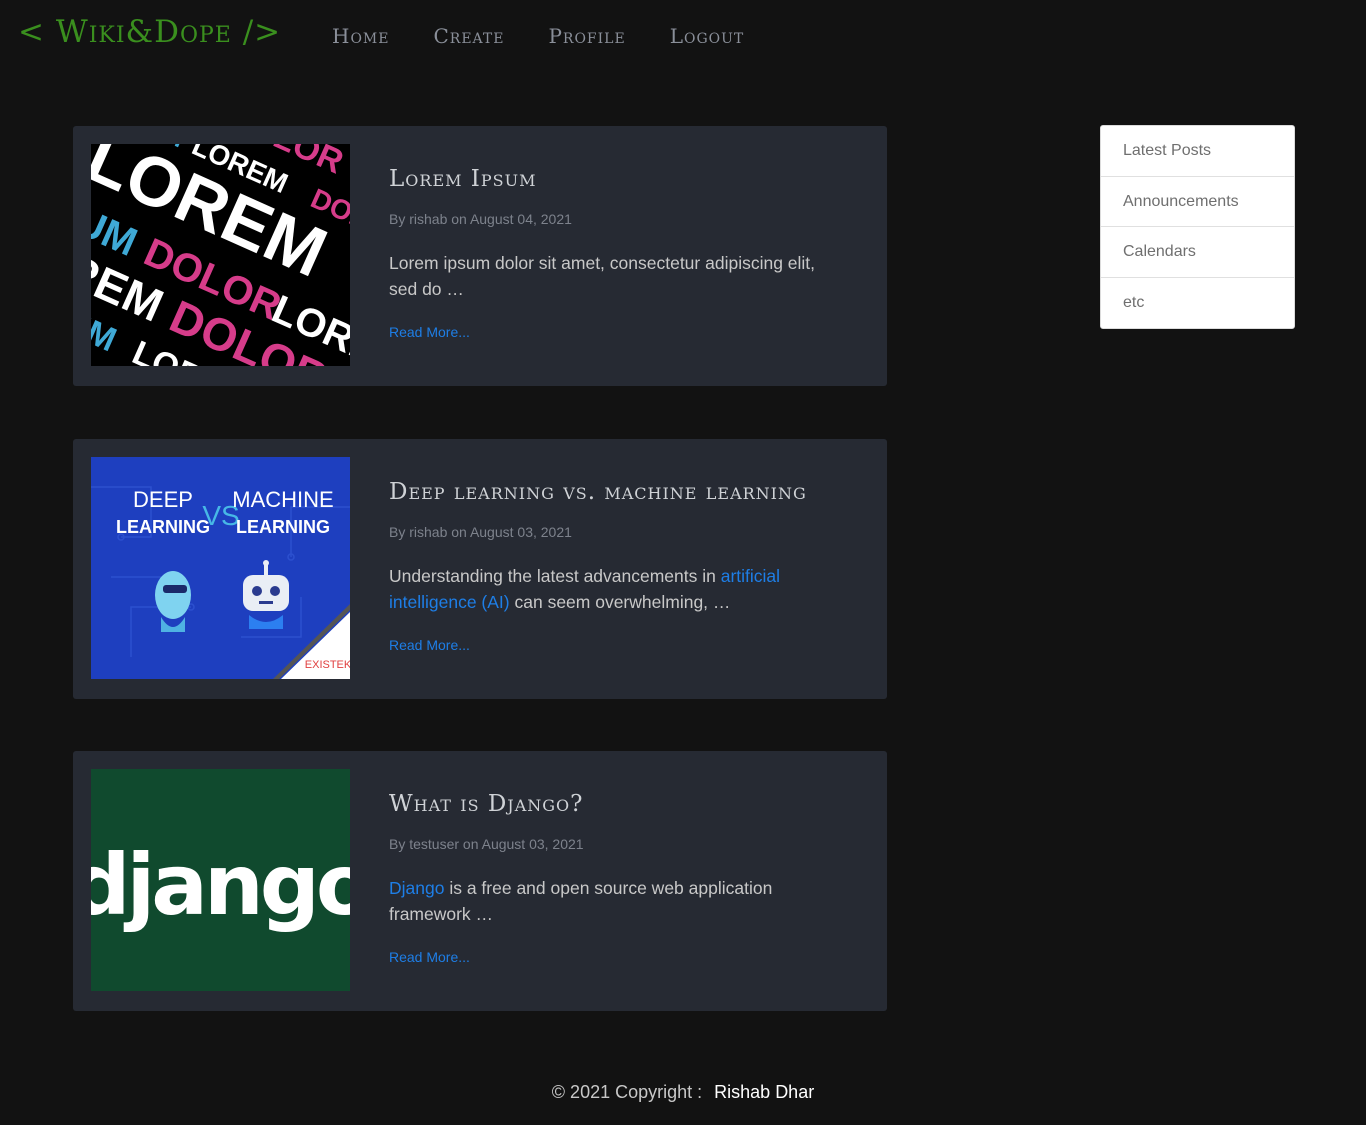  What do you see at coordinates (149, 32) in the screenshot?
I see `brand-logo: < Wiki&Dope />` at bounding box center [149, 32].